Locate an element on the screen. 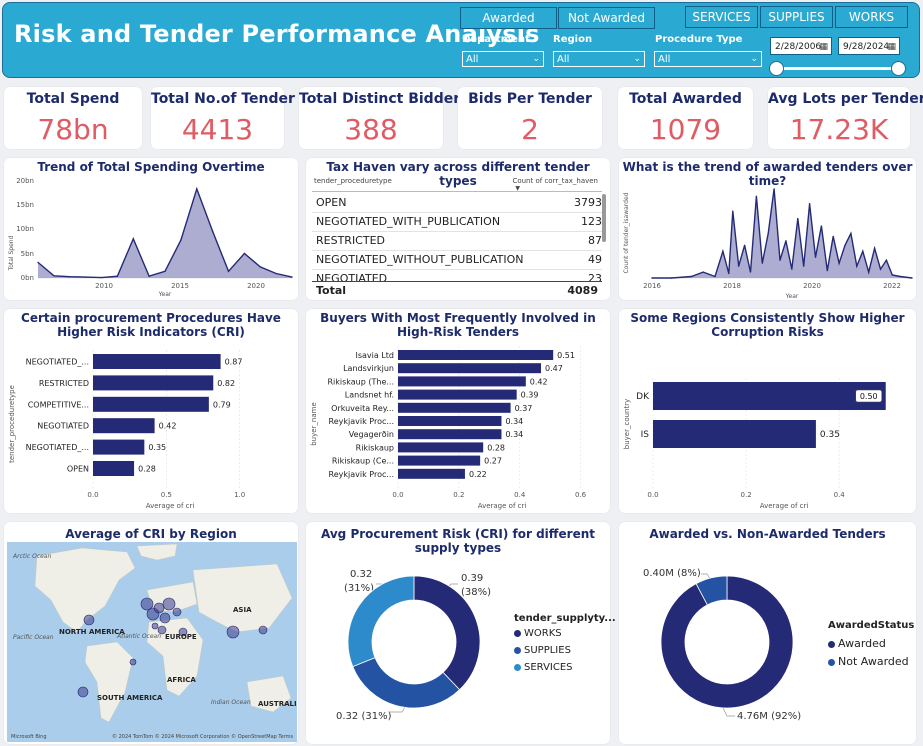  category-label: NEGOTIATED is located at coordinates (63, 426).